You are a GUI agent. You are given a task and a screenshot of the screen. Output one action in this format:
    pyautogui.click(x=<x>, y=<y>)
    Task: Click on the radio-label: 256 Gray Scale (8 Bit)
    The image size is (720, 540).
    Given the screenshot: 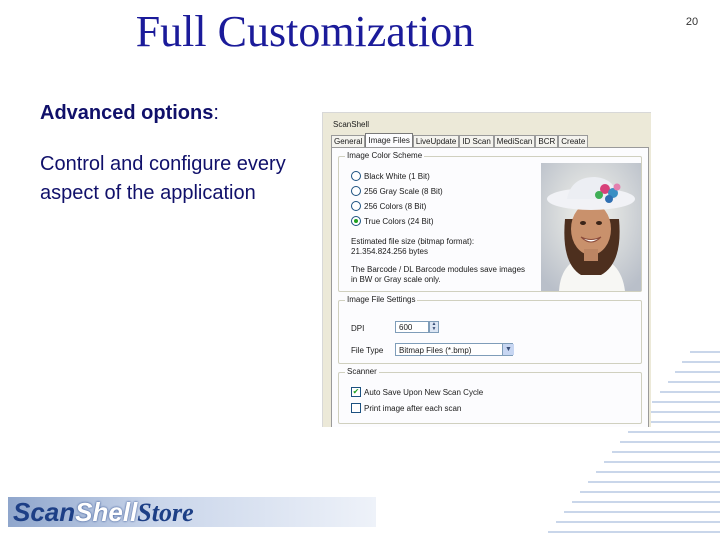 What is the action you would take?
    pyautogui.click(x=403, y=191)
    